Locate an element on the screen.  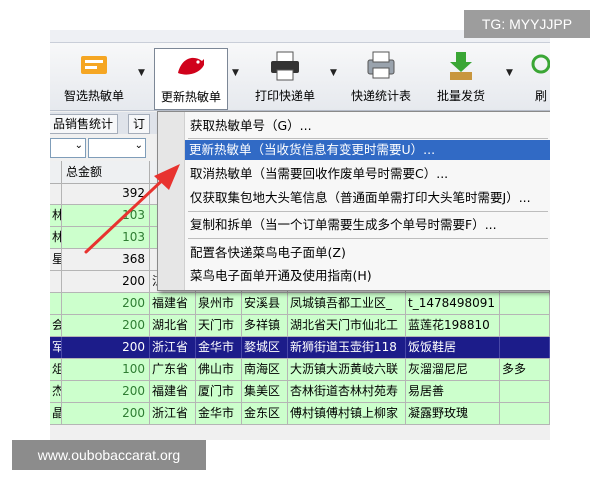
cell-district: 婺城区 is located at coordinates (265, 347).